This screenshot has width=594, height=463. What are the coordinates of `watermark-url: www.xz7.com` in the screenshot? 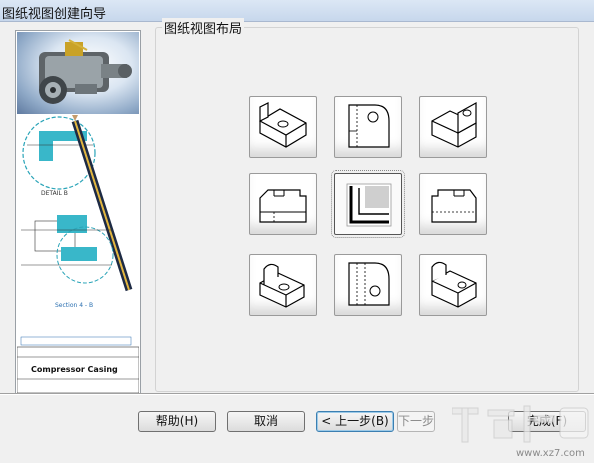 It's located at (550, 453).